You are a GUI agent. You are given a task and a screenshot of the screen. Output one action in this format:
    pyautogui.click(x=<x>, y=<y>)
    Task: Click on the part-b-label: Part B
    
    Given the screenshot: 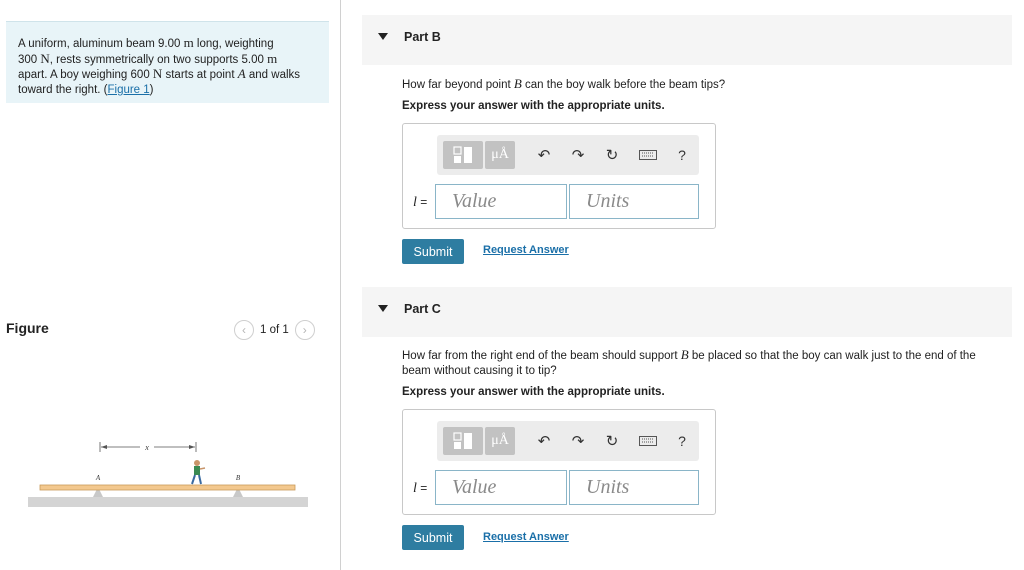 What is the action you would take?
    pyautogui.click(x=422, y=37)
    